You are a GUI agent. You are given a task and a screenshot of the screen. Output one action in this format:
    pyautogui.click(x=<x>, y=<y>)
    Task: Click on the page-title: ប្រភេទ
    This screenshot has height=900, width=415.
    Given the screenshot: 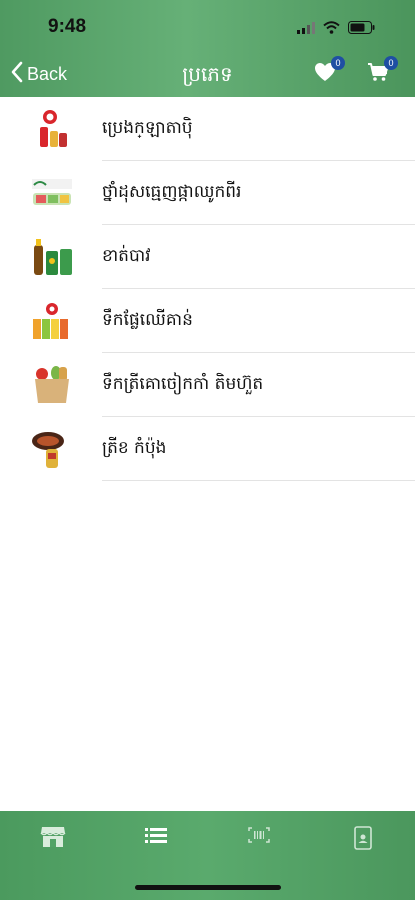 What is the action you would take?
    pyautogui.click(x=207, y=74)
    